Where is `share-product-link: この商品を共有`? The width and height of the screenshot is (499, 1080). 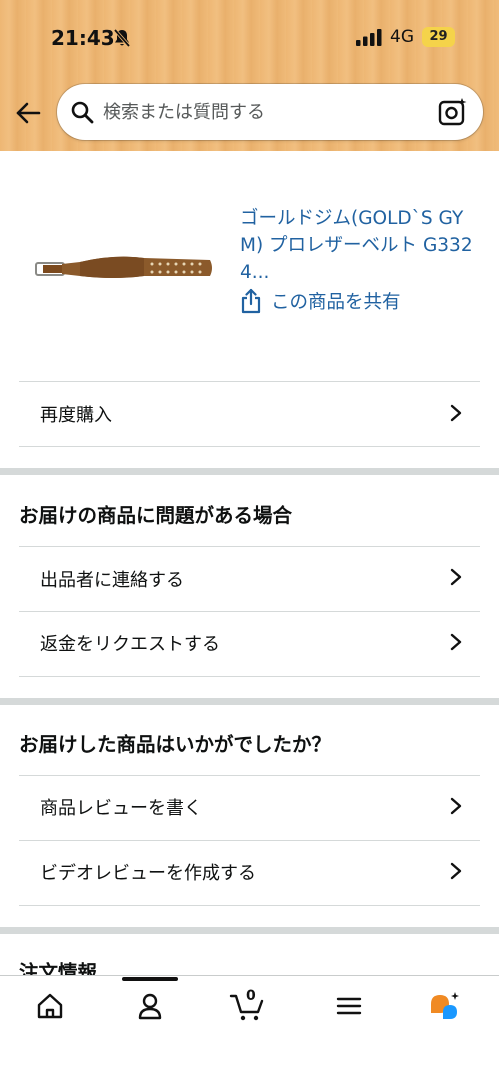
share-product-link: この商品を共有 is located at coordinates (320, 301).